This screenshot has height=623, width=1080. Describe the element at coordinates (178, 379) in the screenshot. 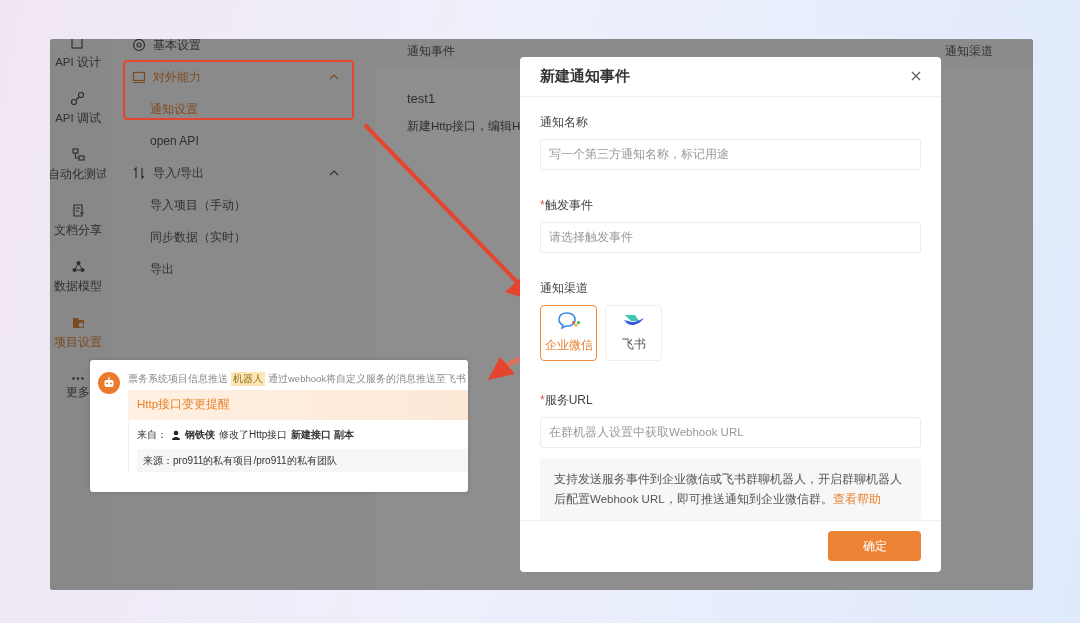

I see `sender-name: 票务系统项目信息推送` at that location.